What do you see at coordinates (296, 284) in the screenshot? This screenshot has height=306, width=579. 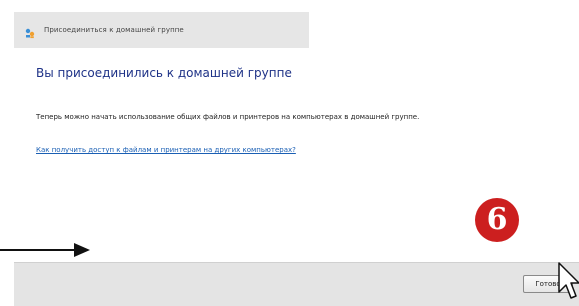 I see `dialog-footer: Готово` at bounding box center [296, 284].